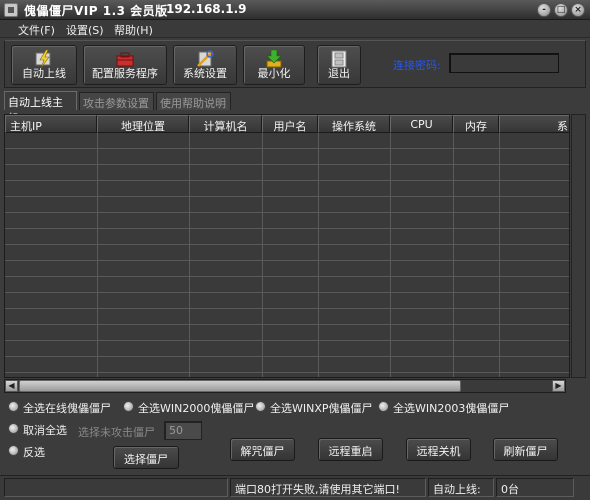 The image size is (590, 500). I want to click on close-window-button: ×, so click(578, 10).